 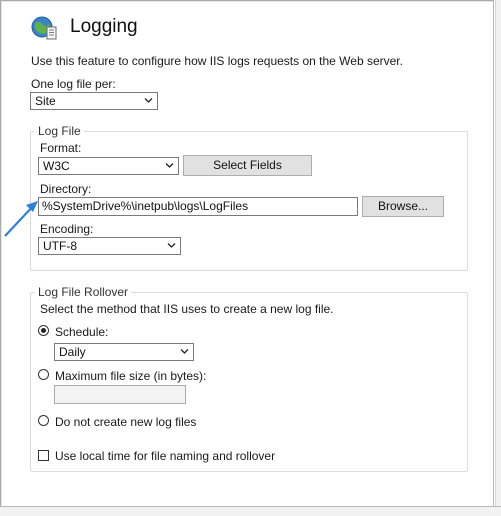 What do you see at coordinates (120, 394) in the screenshot?
I see `max-file-size-input` at bounding box center [120, 394].